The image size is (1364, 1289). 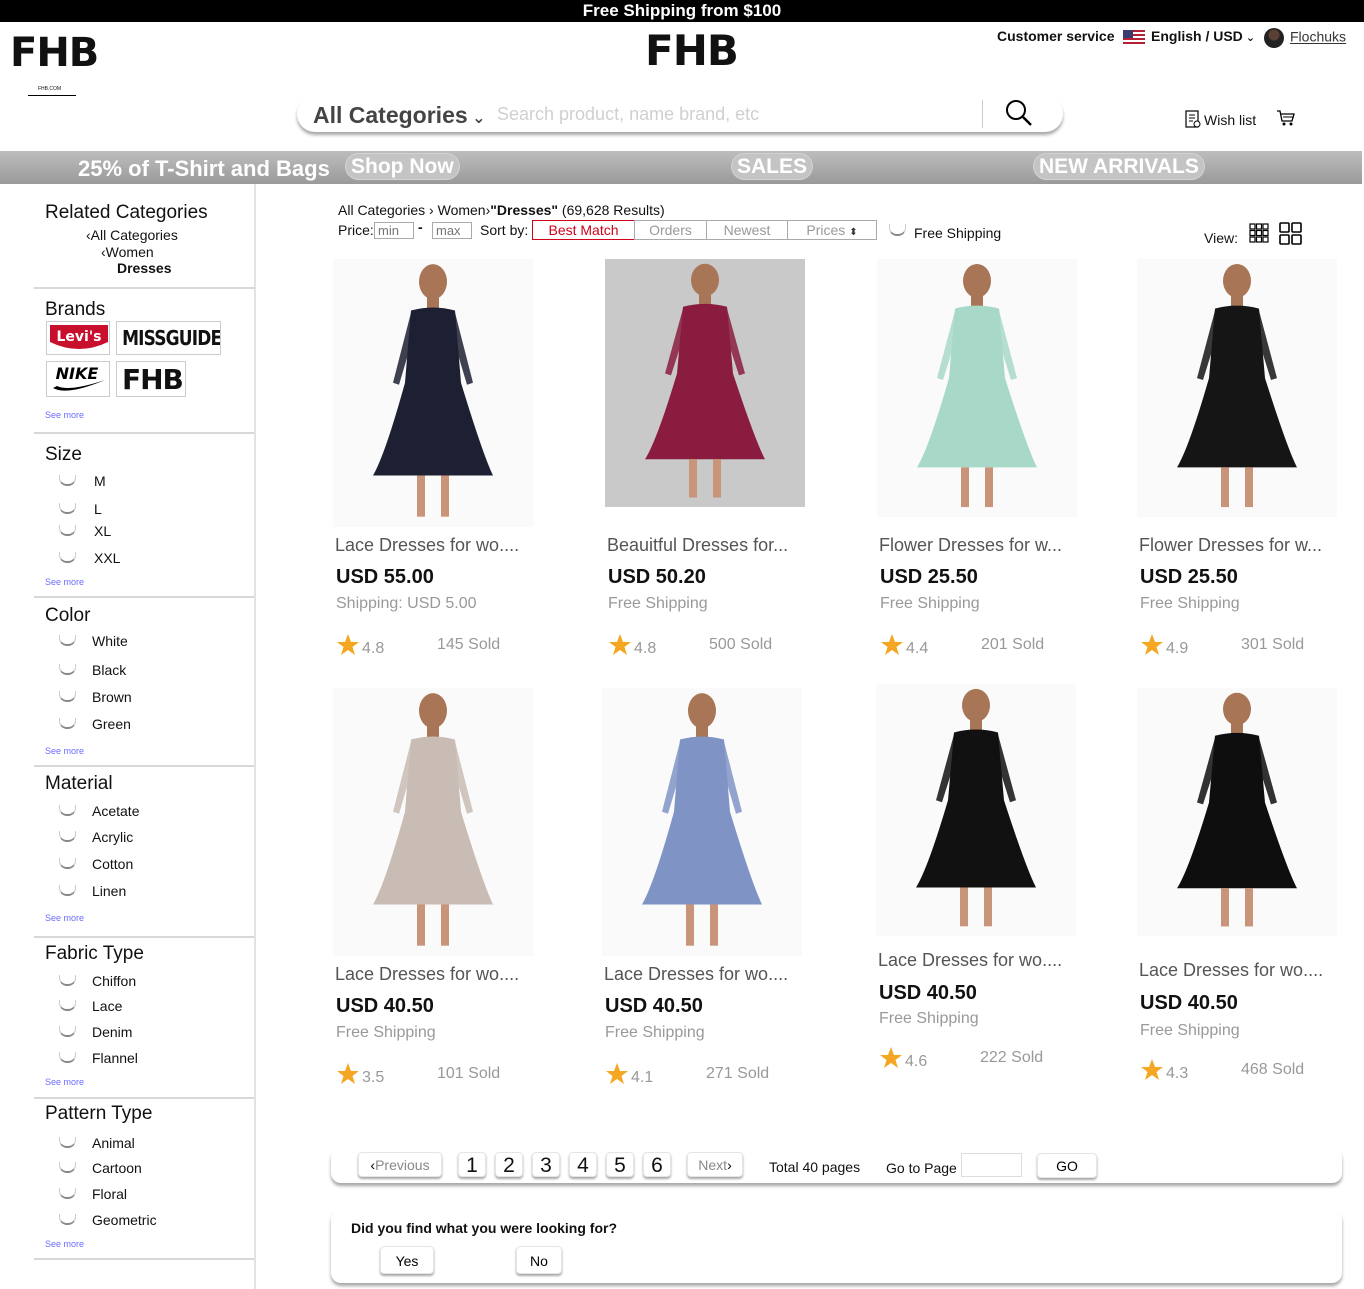 What do you see at coordinates (1189, 36) in the screenshot?
I see `language-currency-select: English / USD ⌄` at bounding box center [1189, 36].